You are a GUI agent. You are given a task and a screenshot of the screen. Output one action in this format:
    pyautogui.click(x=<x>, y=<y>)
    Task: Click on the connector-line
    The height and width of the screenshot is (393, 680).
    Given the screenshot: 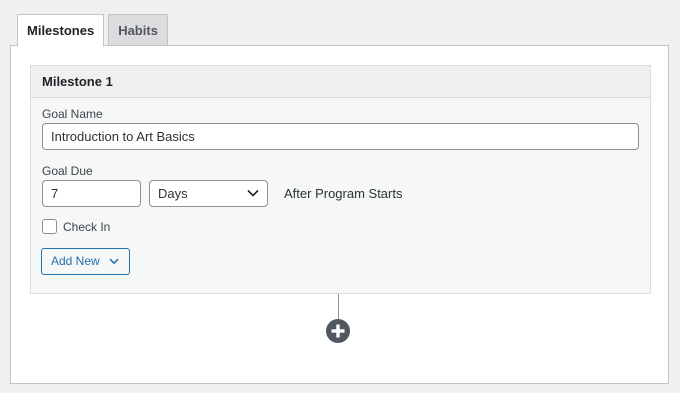 What is the action you would take?
    pyautogui.click(x=338, y=307)
    